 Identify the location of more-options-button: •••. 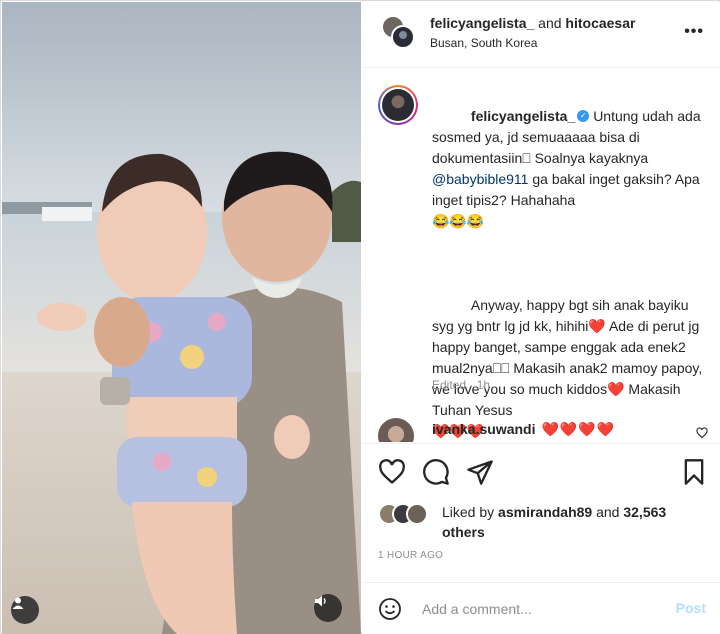
(694, 32).